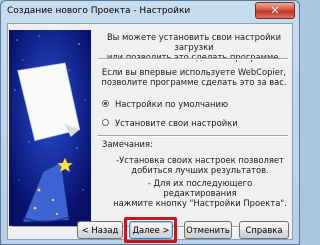  Describe the element at coordinates (200, 203) in the screenshot. I see `note-2-line-2: нажмите кнопку "Настройки Проекта".` at that location.